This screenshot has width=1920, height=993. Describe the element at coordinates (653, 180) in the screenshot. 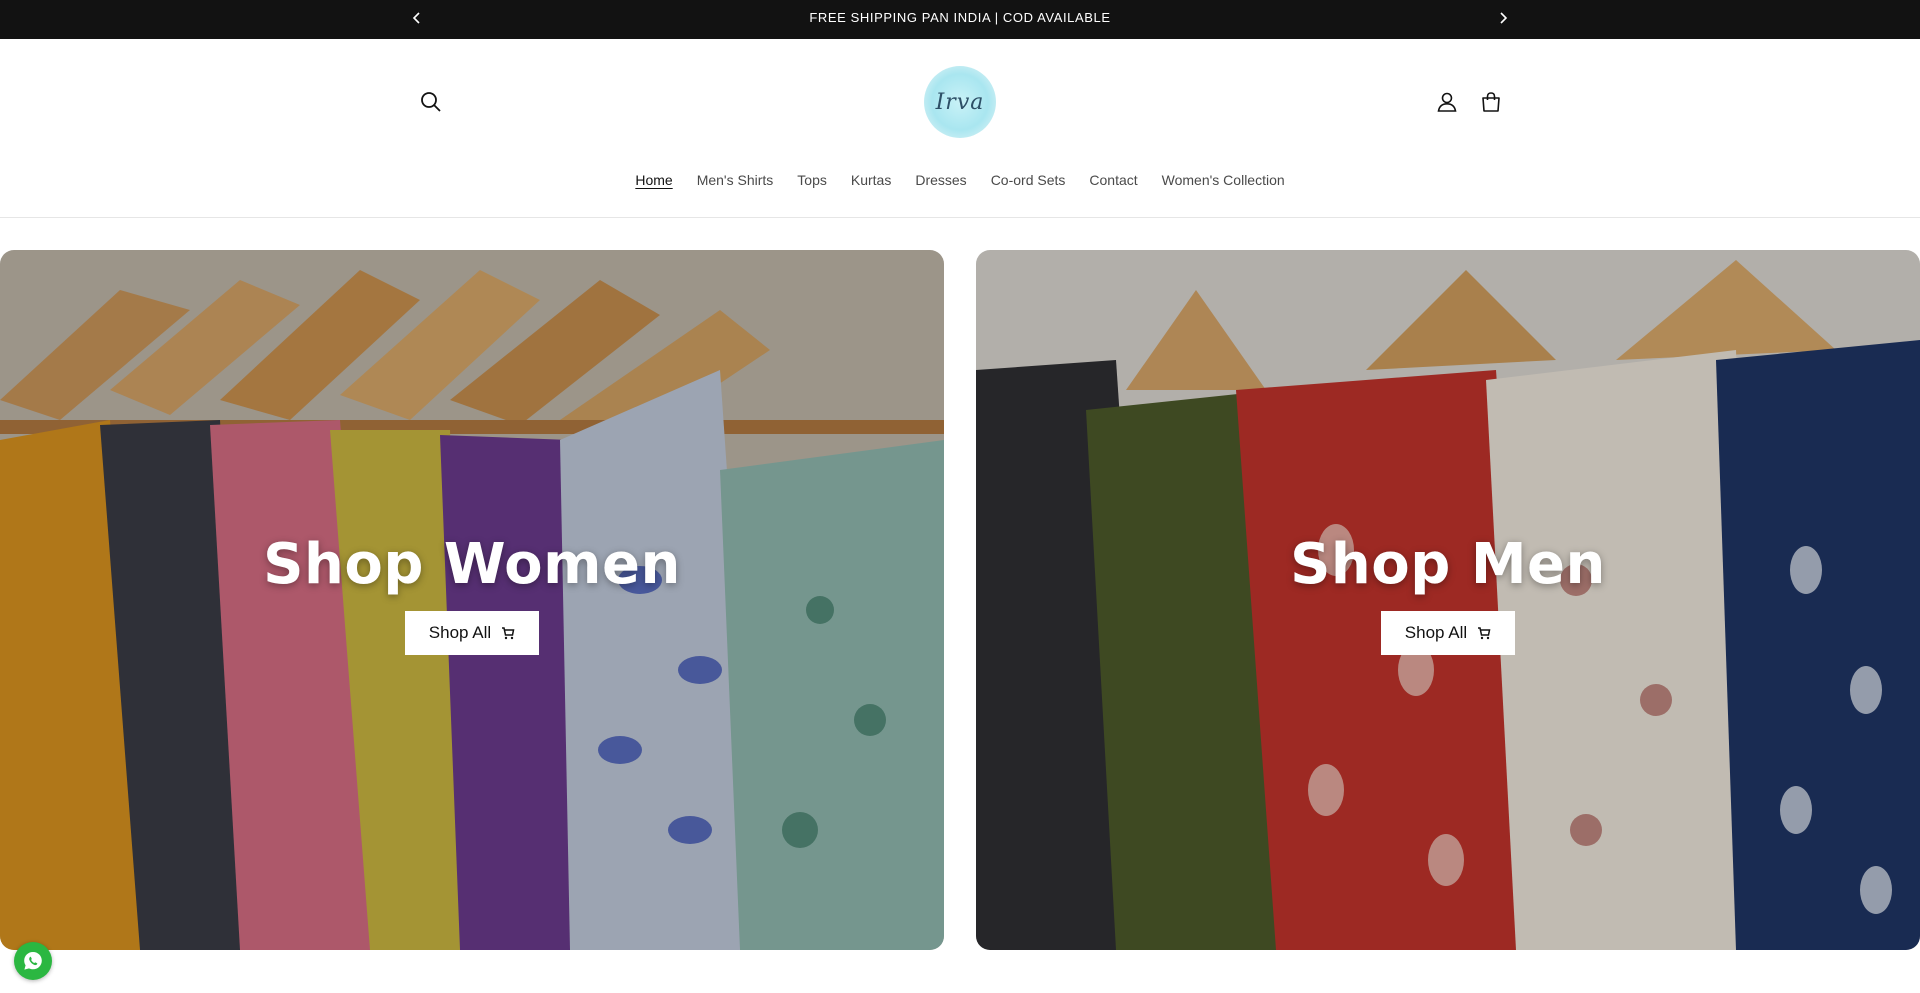

I see `nav-home: Home` at that location.